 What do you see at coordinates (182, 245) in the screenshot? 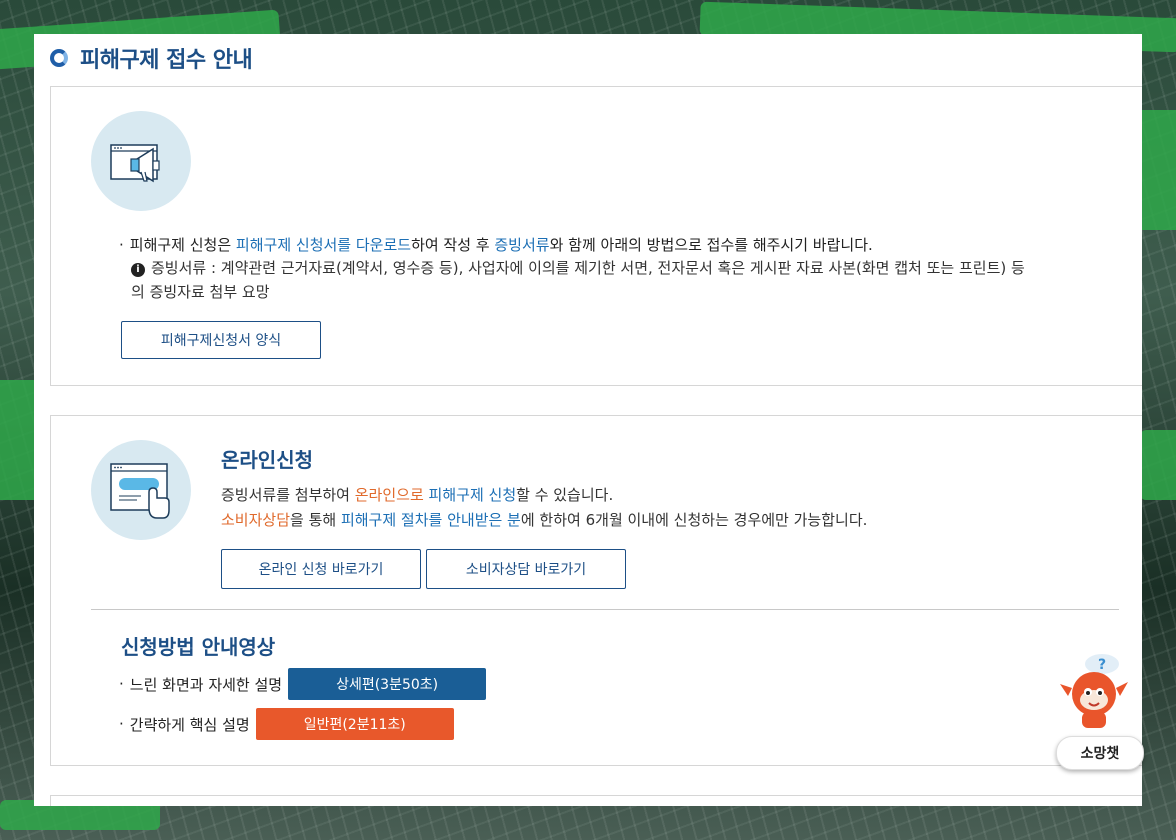
I see `intro-prefix: 피해구제 신청은` at bounding box center [182, 245].